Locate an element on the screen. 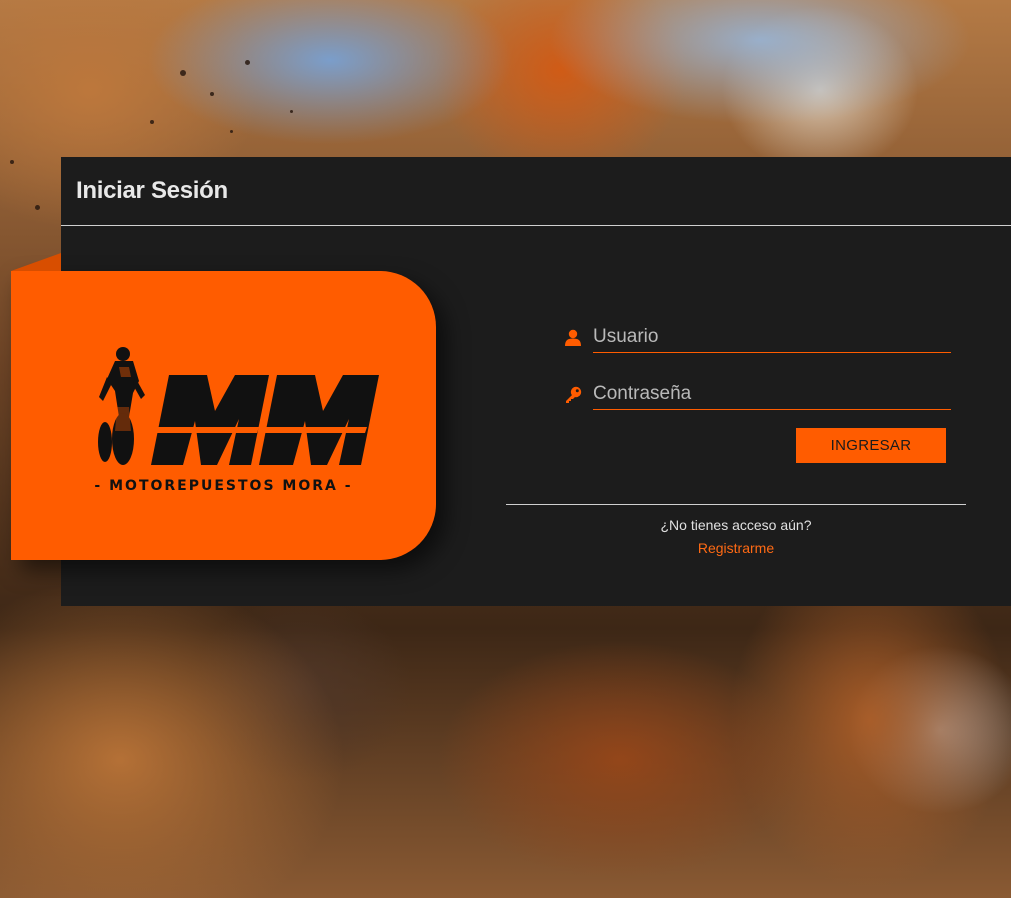  login-header: Iniciar Sesión is located at coordinates (536, 191).